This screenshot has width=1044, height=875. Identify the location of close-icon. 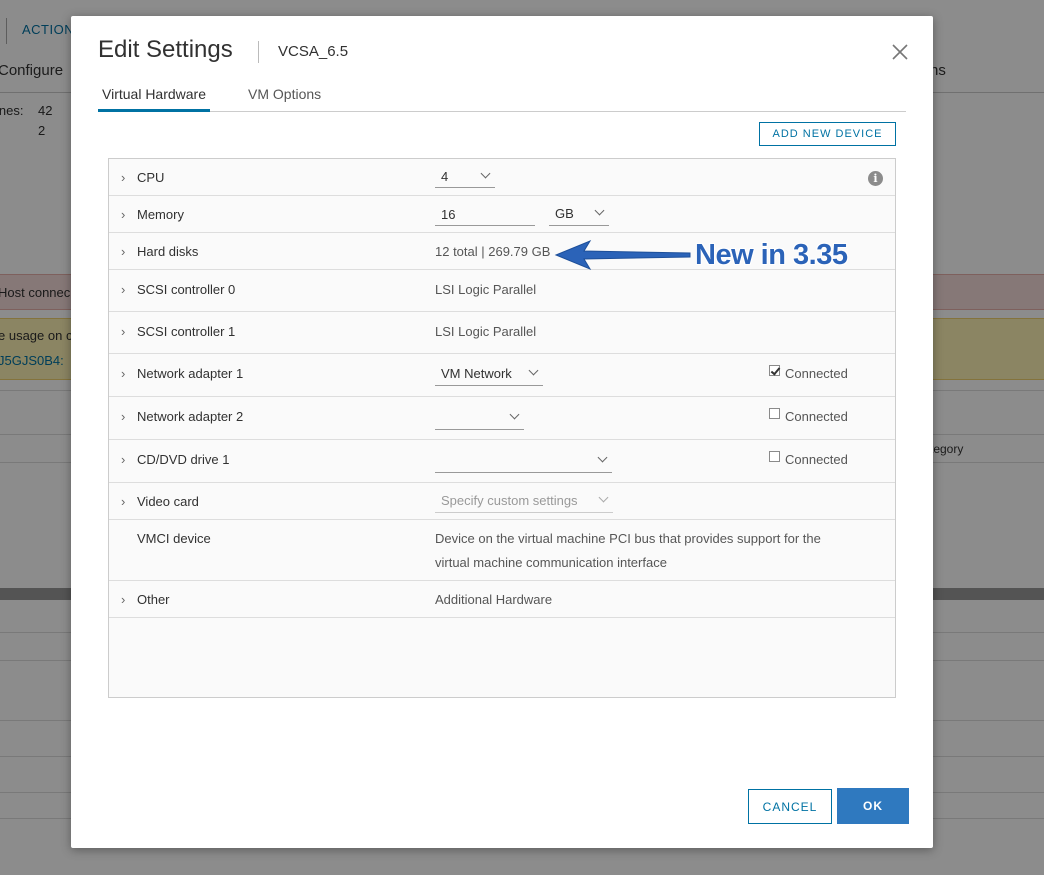
(900, 52).